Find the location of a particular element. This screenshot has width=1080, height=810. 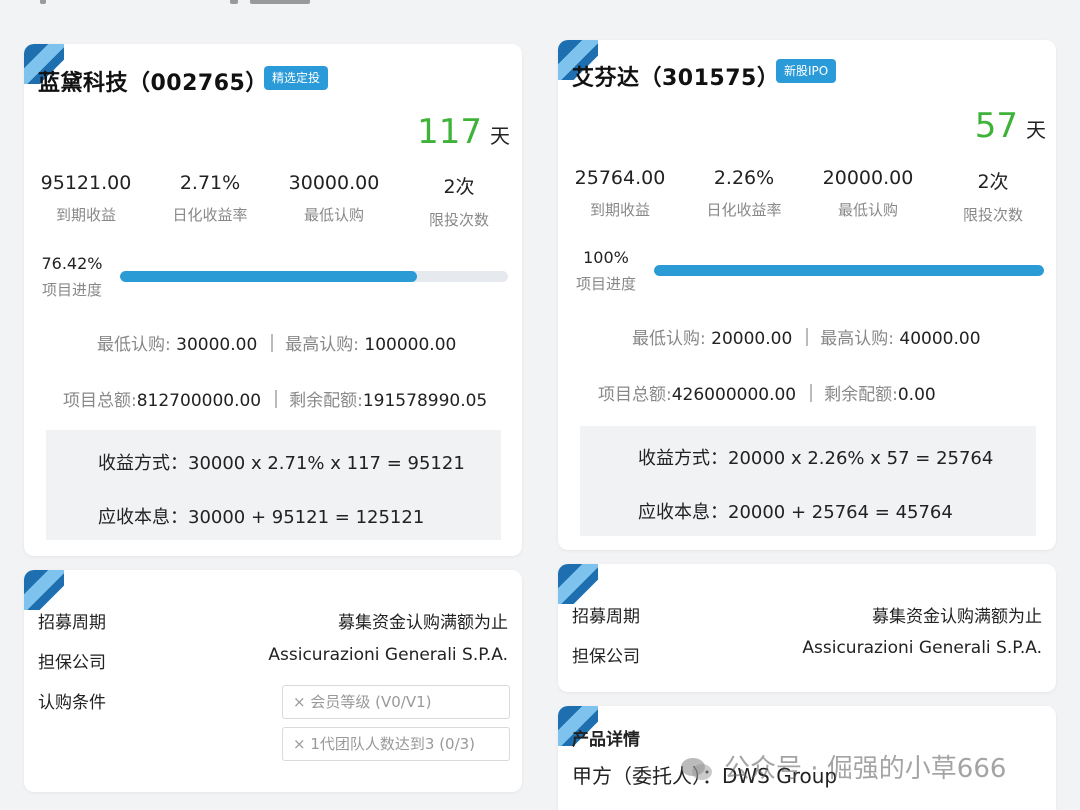

quota-line: 项目总额:812700000.00 剩余配额:191578990.05 is located at coordinates (275, 398).